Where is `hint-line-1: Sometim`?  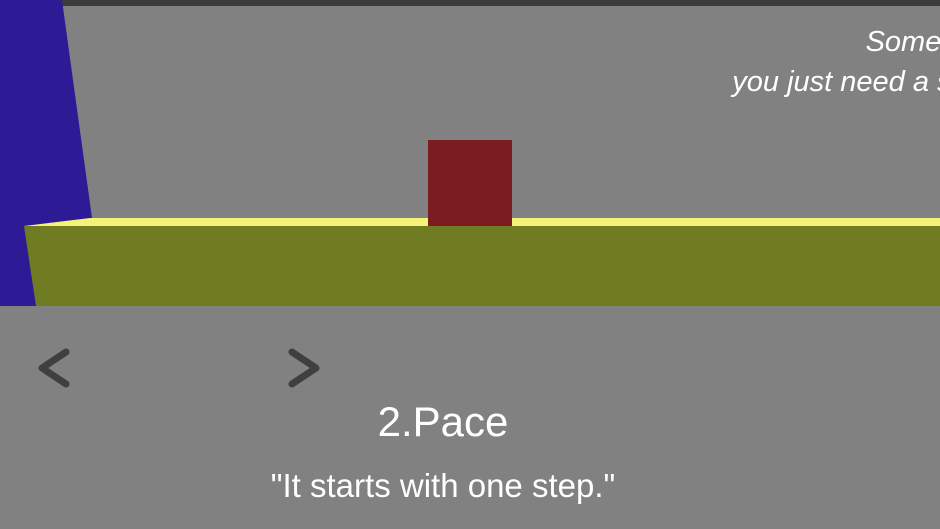 hint-line-1: Sometim is located at coordinates (902, 42).